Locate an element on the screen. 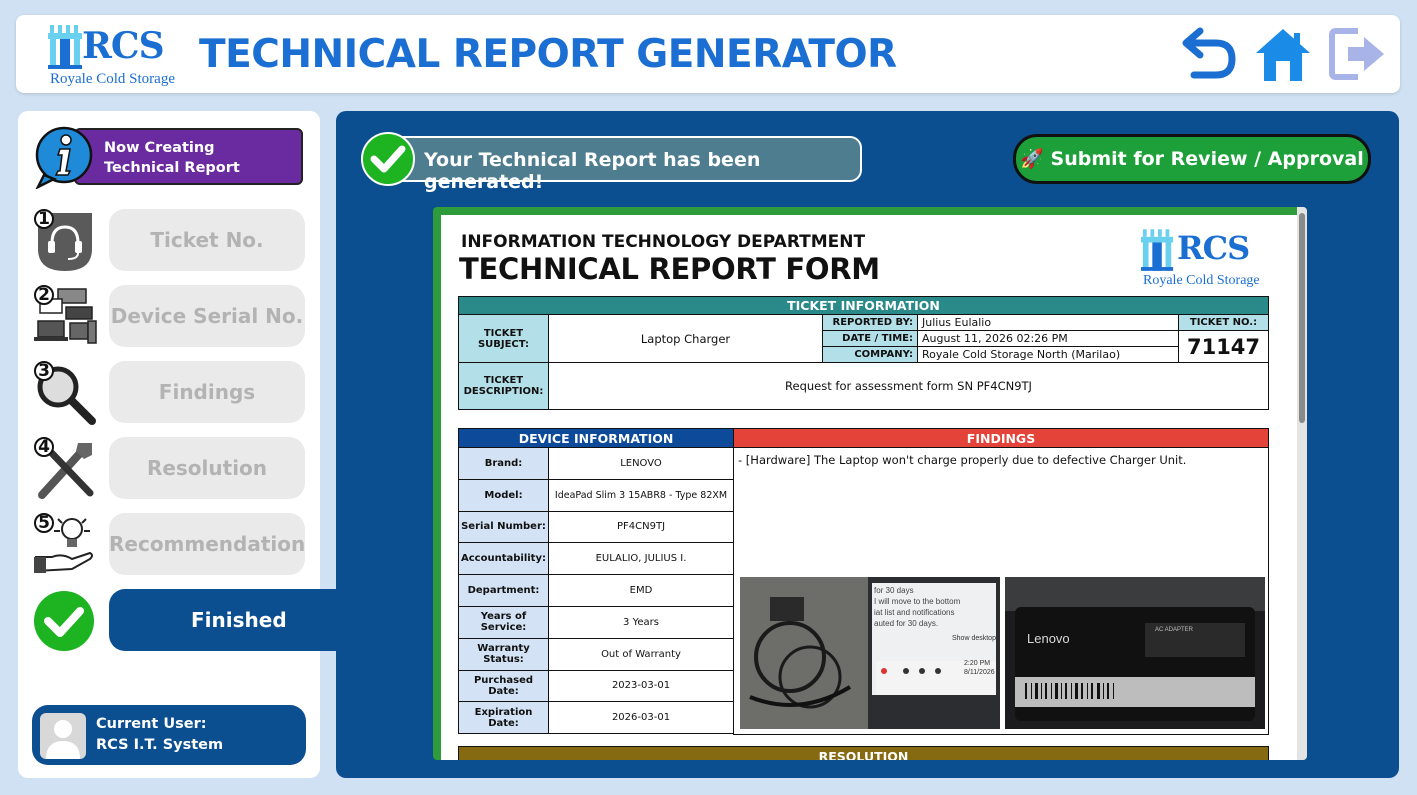  success-check-icon is located at coordinates (388, 159).